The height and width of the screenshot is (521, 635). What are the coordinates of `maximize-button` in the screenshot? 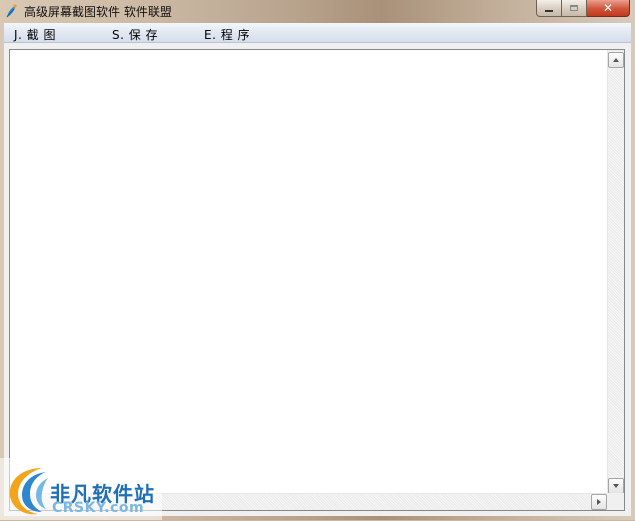 It's located at (574, 8).